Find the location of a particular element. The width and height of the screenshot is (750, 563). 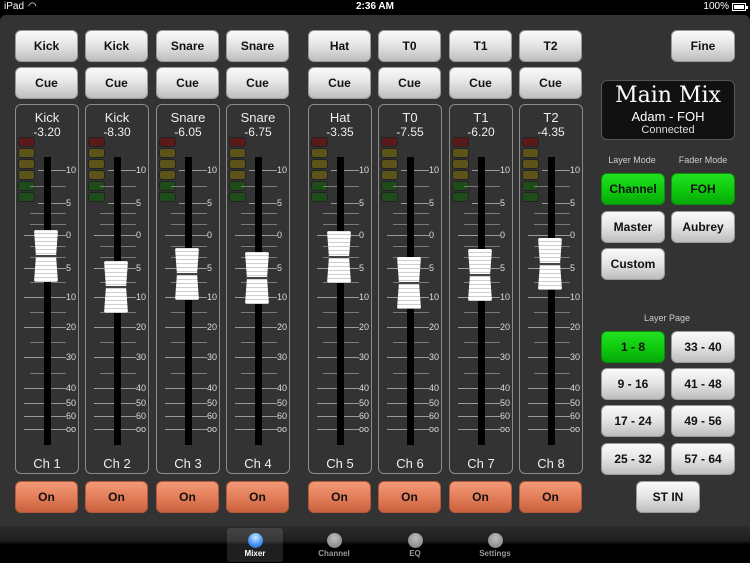

tab-settings: Settings is located at coordinates (495, 545).